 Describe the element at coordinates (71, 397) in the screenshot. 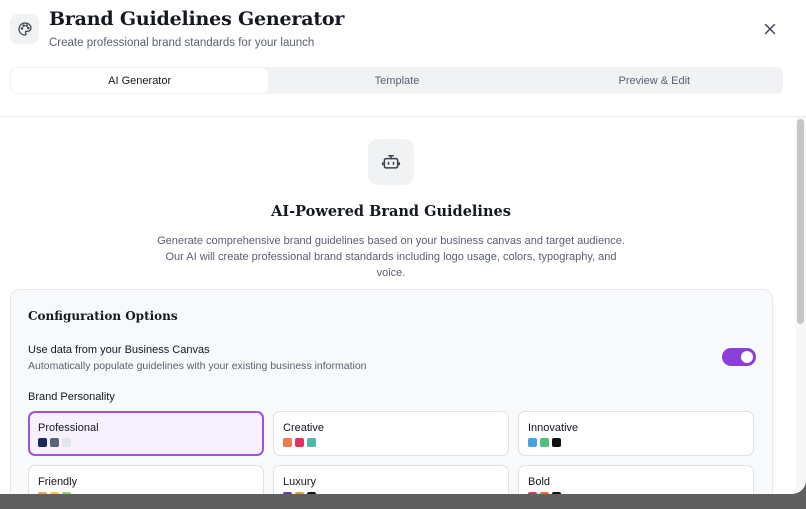

I see `brand-personality-label: Brand Personality` at that location.